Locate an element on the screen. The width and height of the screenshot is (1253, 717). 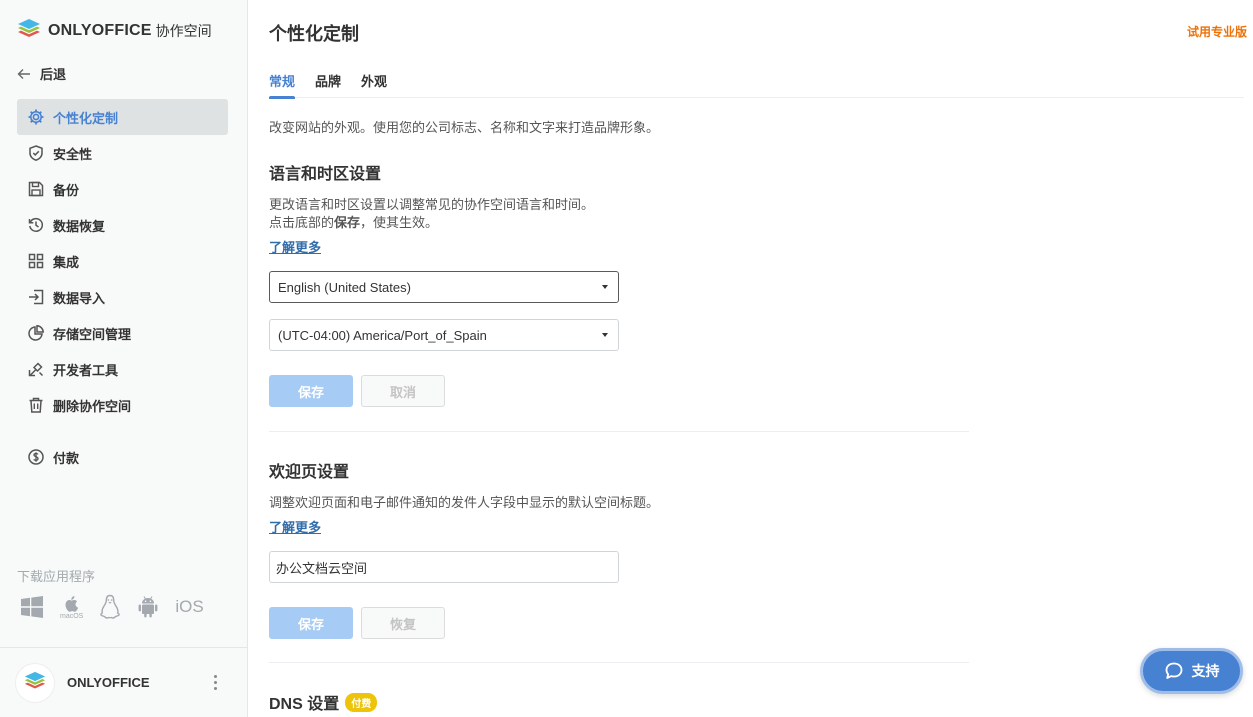
history-icon is located at coordinates (36, 225).